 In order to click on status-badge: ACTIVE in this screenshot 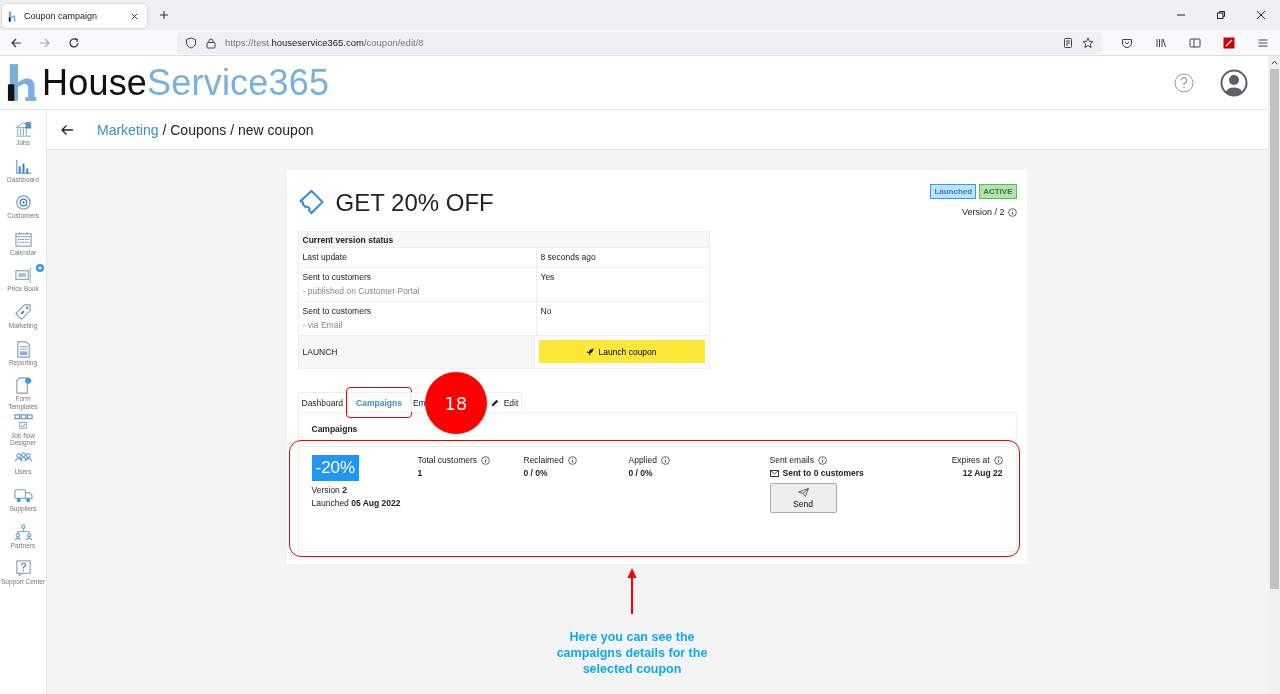, I will do `click(998, 191)`.